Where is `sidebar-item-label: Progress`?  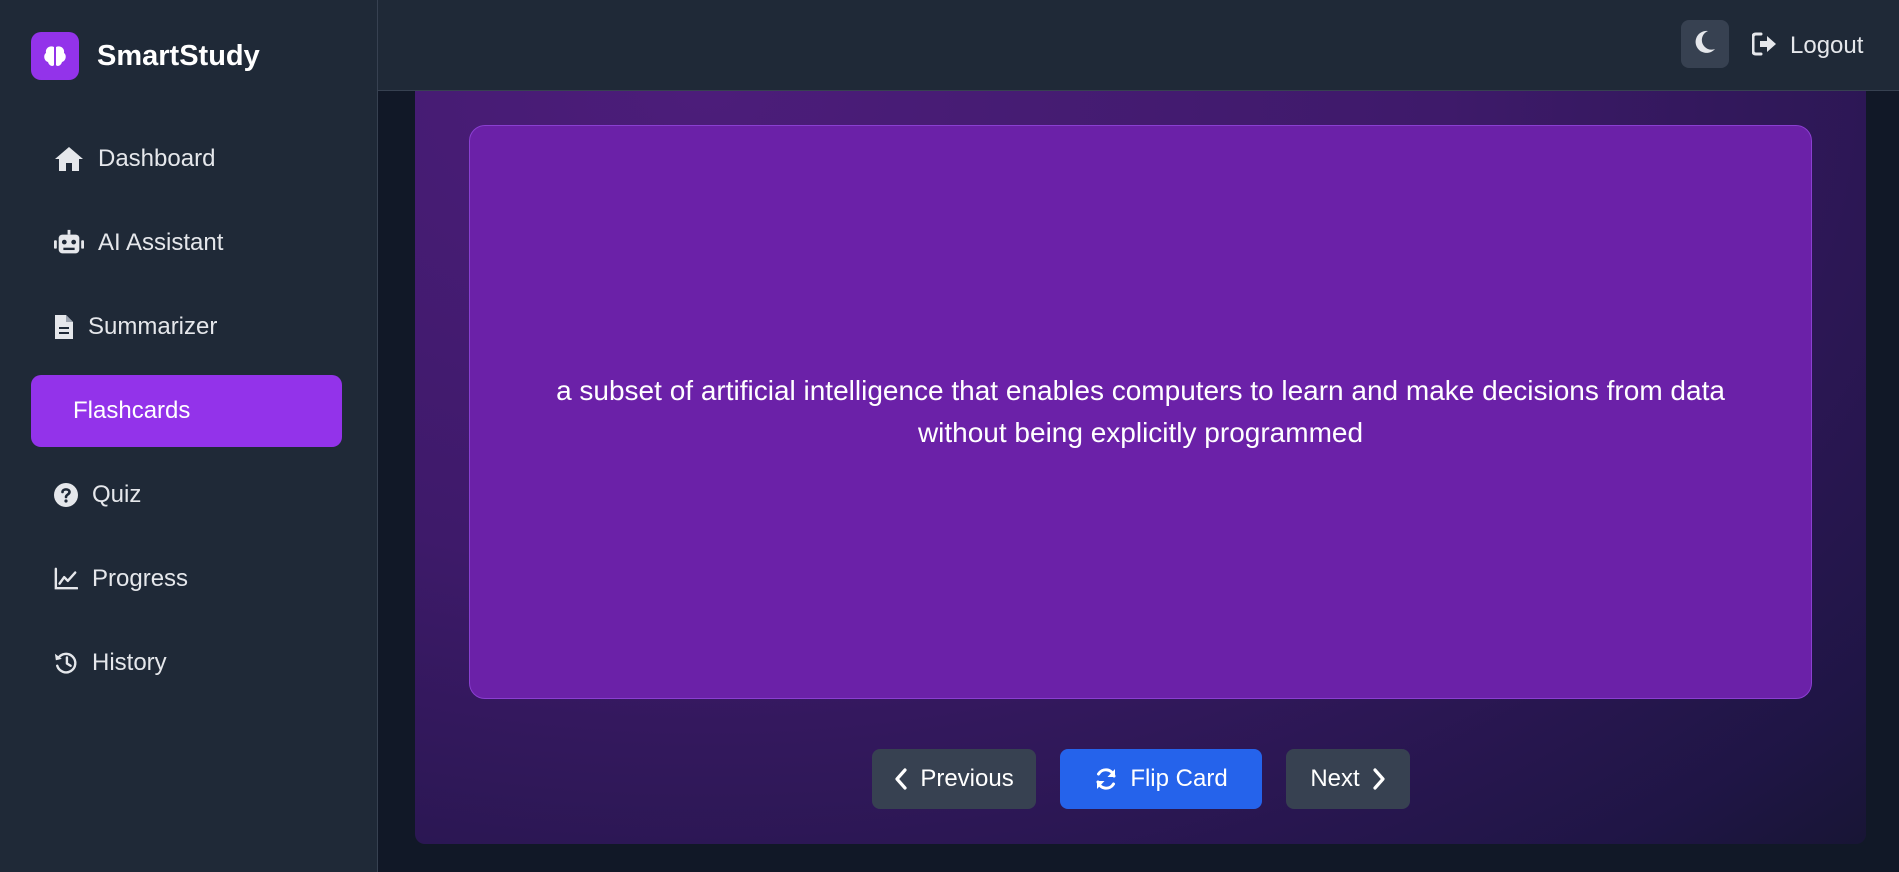
sidebar-item-label: Progress is located at coordinates (140, 578).